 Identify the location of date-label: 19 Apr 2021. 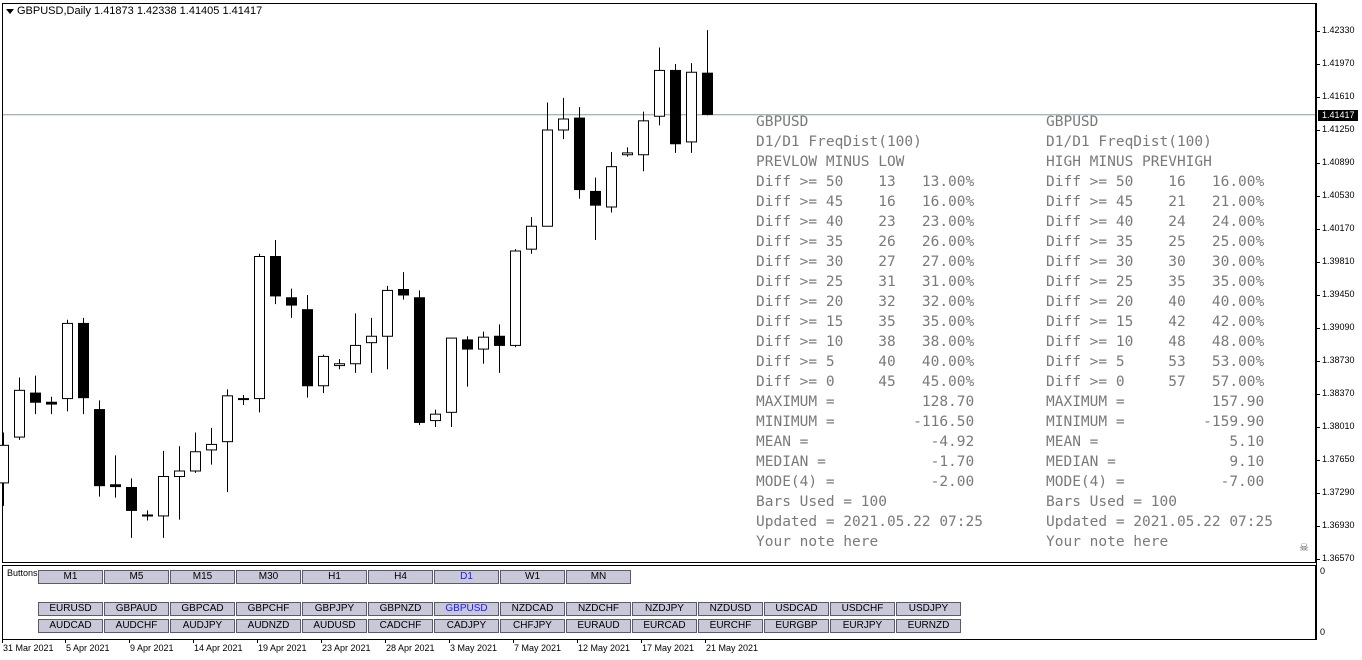
(282, 648).